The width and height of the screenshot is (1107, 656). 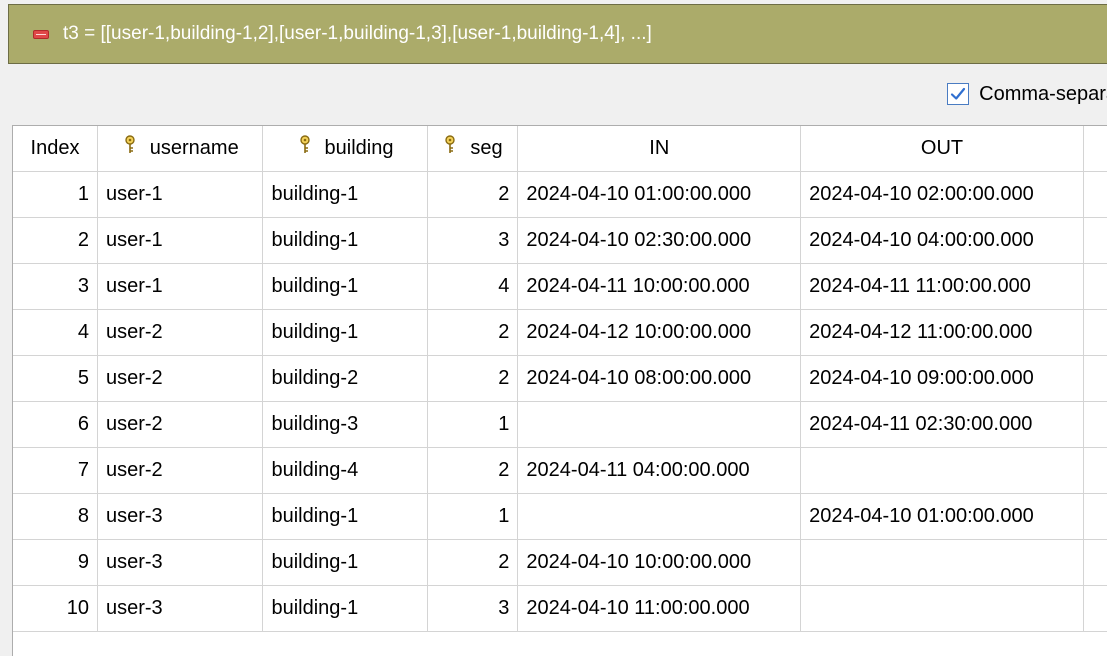 I want to click on cell-out: 2024-04-10 09:00:00.000, so click(x=942, y=378).